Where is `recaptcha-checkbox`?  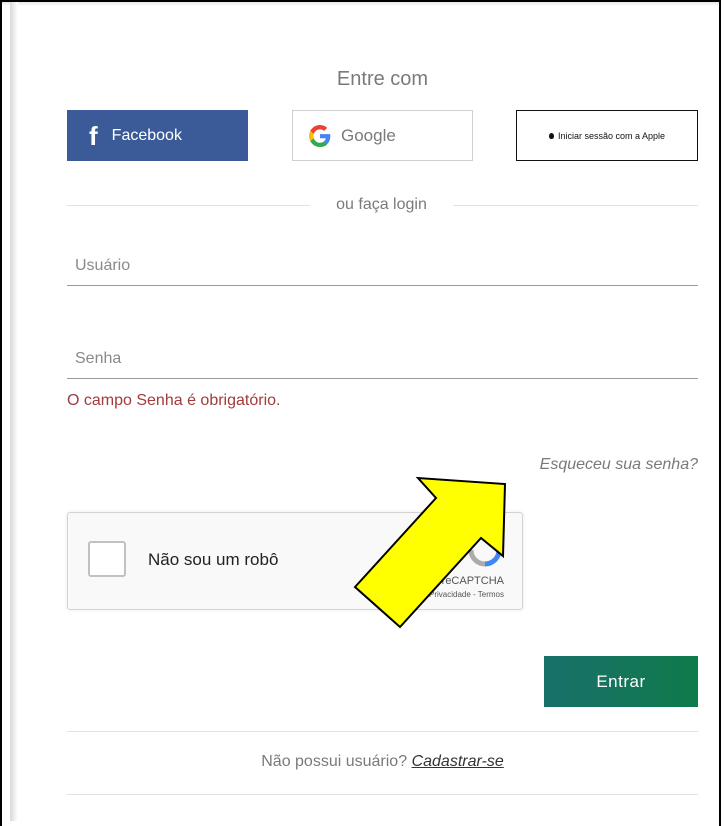
recaptcha-checkbox is located at coordinates (107, 559).